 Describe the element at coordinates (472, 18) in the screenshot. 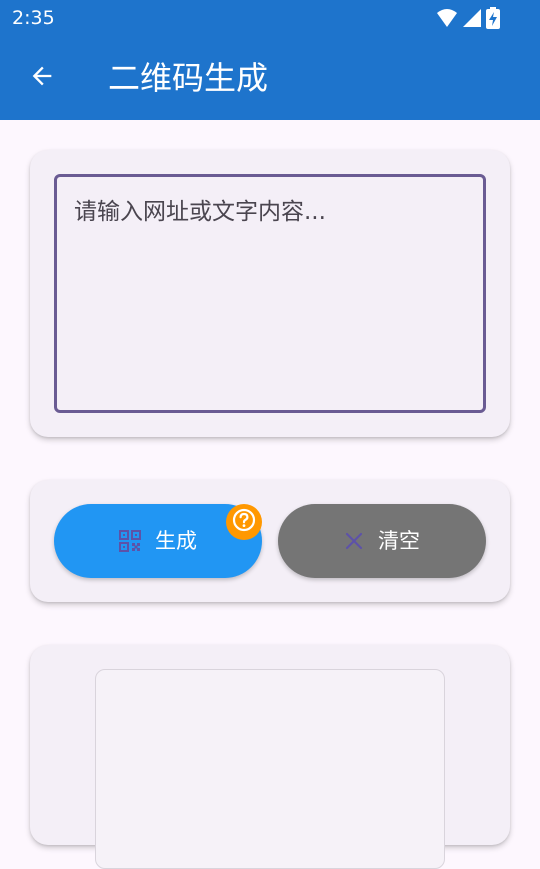

I see `cellular-signal-icon` at that location.